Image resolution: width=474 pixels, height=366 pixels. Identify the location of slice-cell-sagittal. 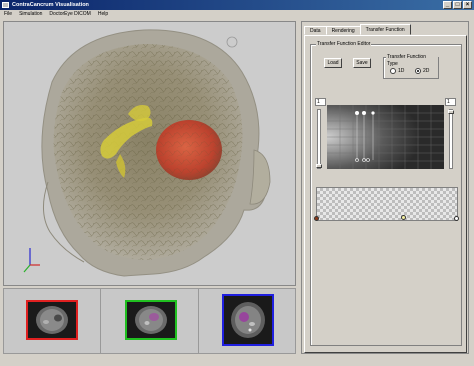
(247, 321).